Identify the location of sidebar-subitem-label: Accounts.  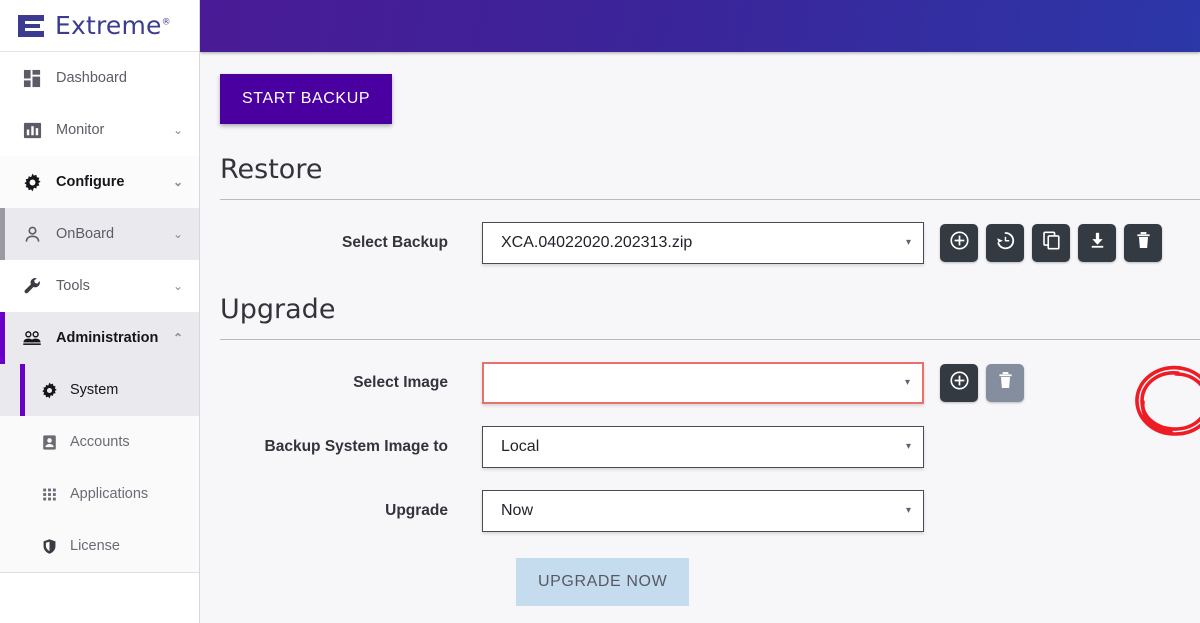
(100, 442).